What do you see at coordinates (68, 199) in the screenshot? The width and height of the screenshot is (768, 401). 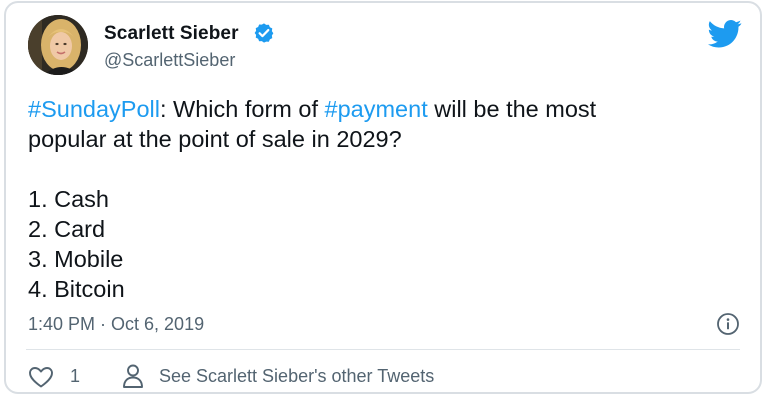 I see `poll-option-cash: 1. Cash` at bounding box center [68, 199].